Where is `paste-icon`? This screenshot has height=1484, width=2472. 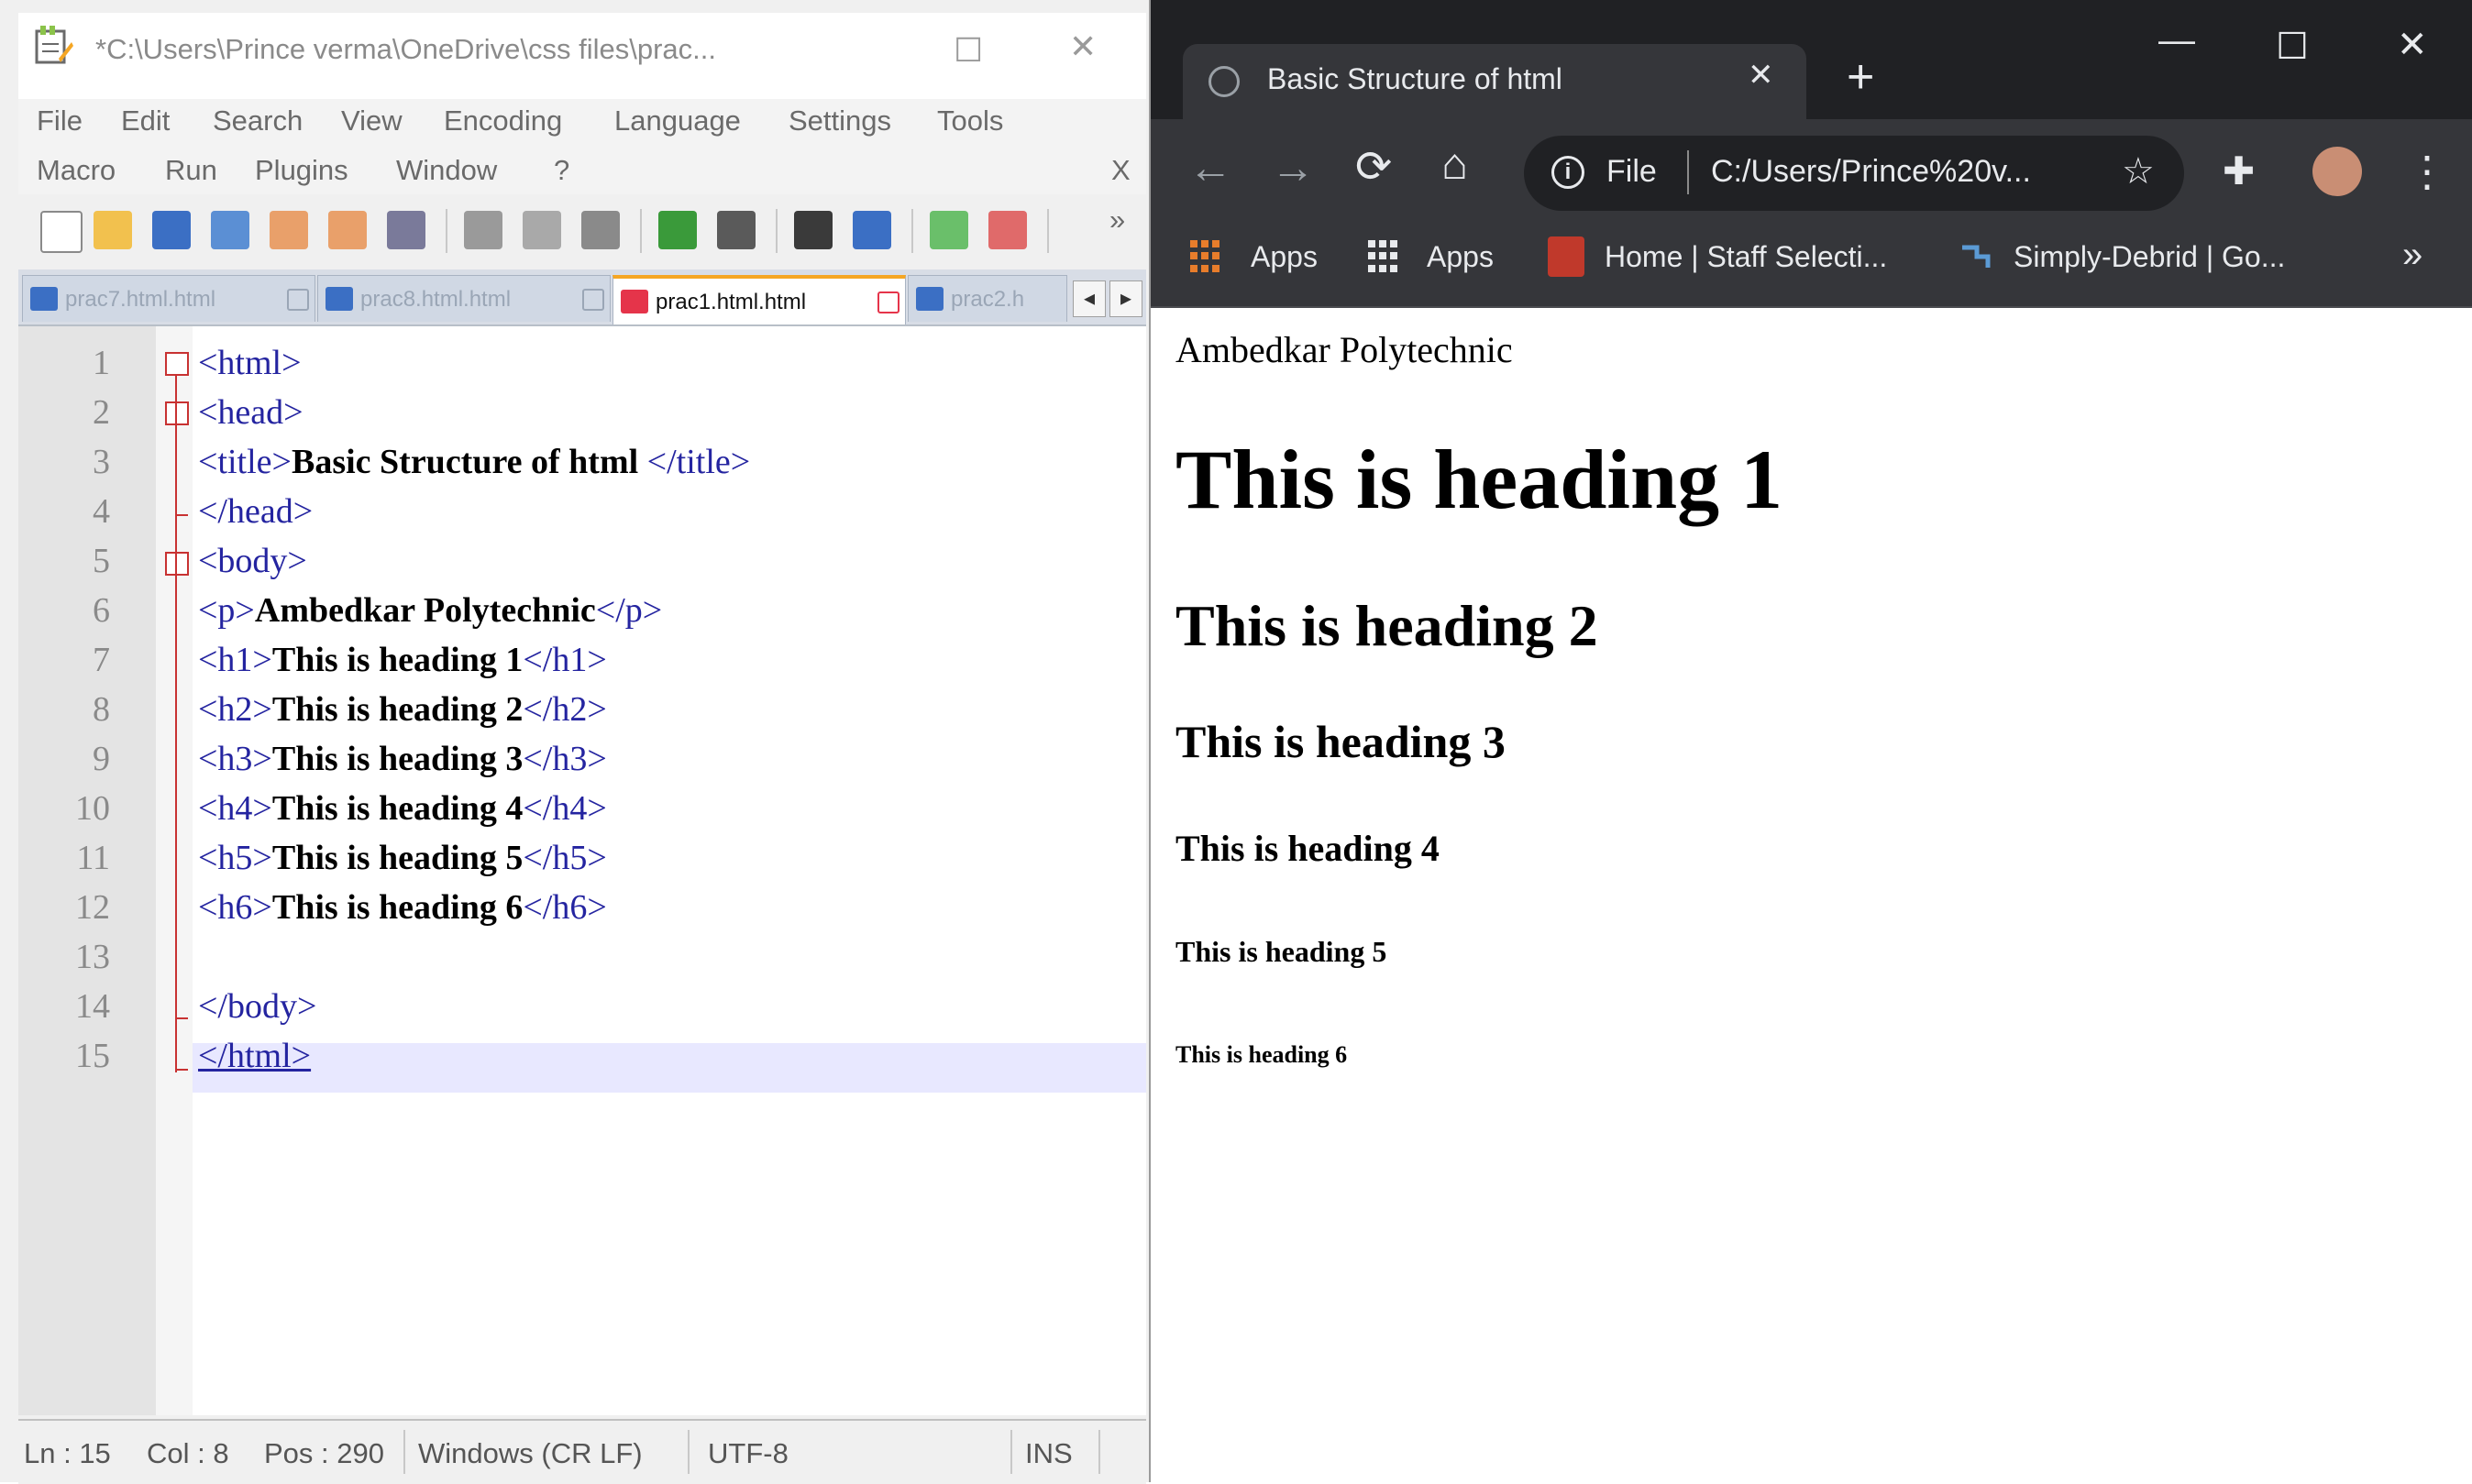 paste-icon is located at coordinates (600, 230).